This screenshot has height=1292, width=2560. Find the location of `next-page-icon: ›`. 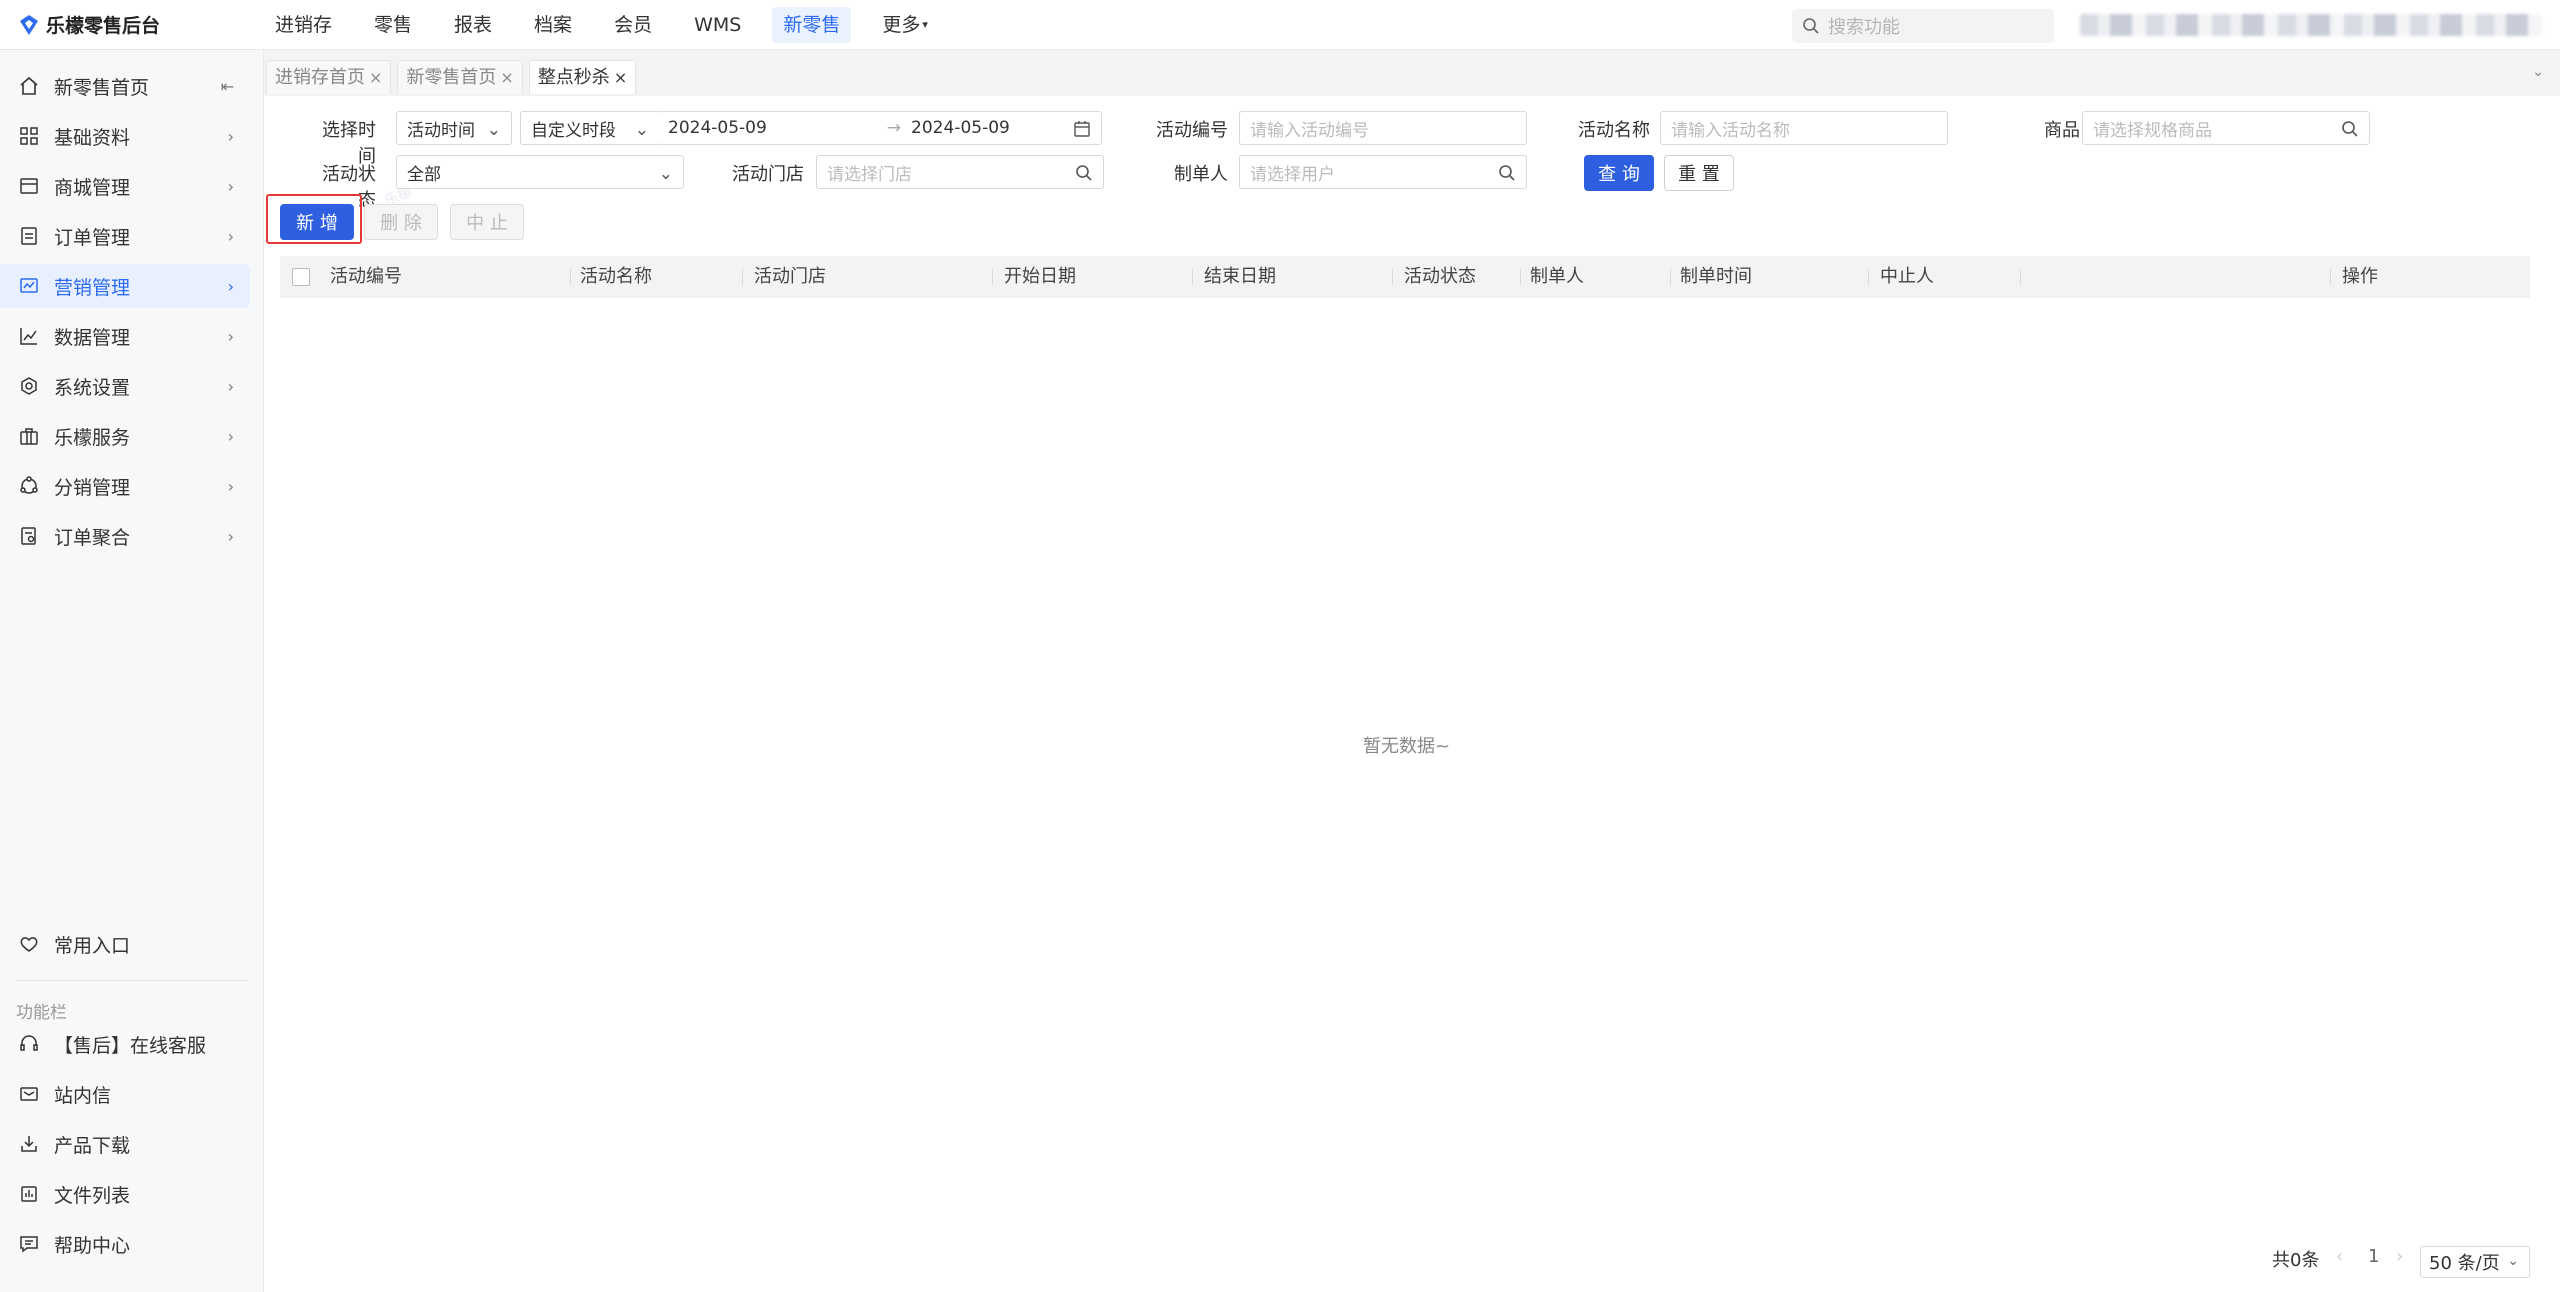

next-page-icon: › is located at coordinates (2399, 1256).